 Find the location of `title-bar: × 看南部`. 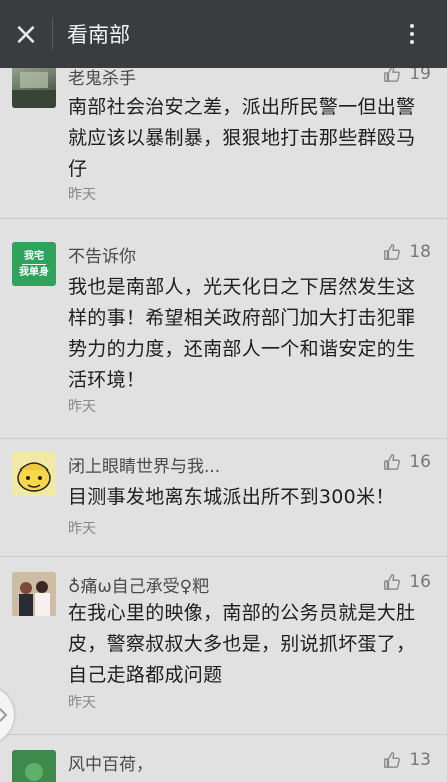

title-bar: × 看南部 is located at coordinates (223, 34).